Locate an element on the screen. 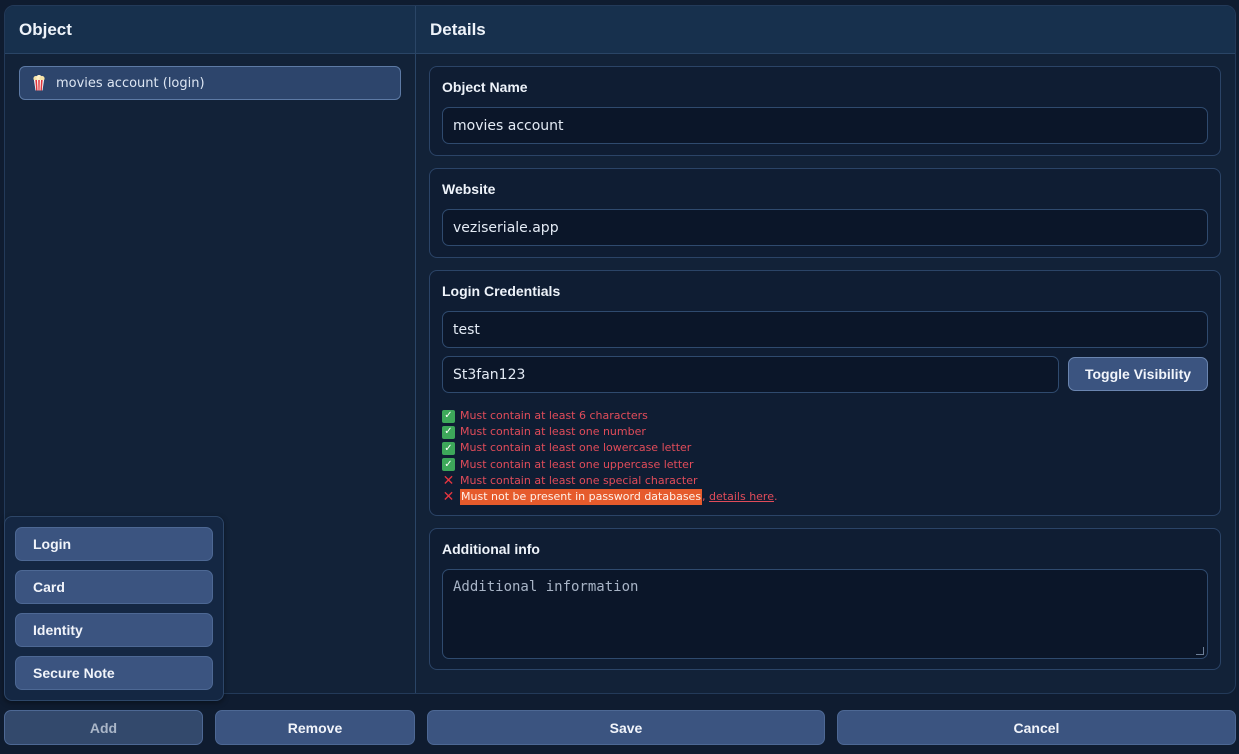  resize-handle-icon is located at coordinates (1200, 651).